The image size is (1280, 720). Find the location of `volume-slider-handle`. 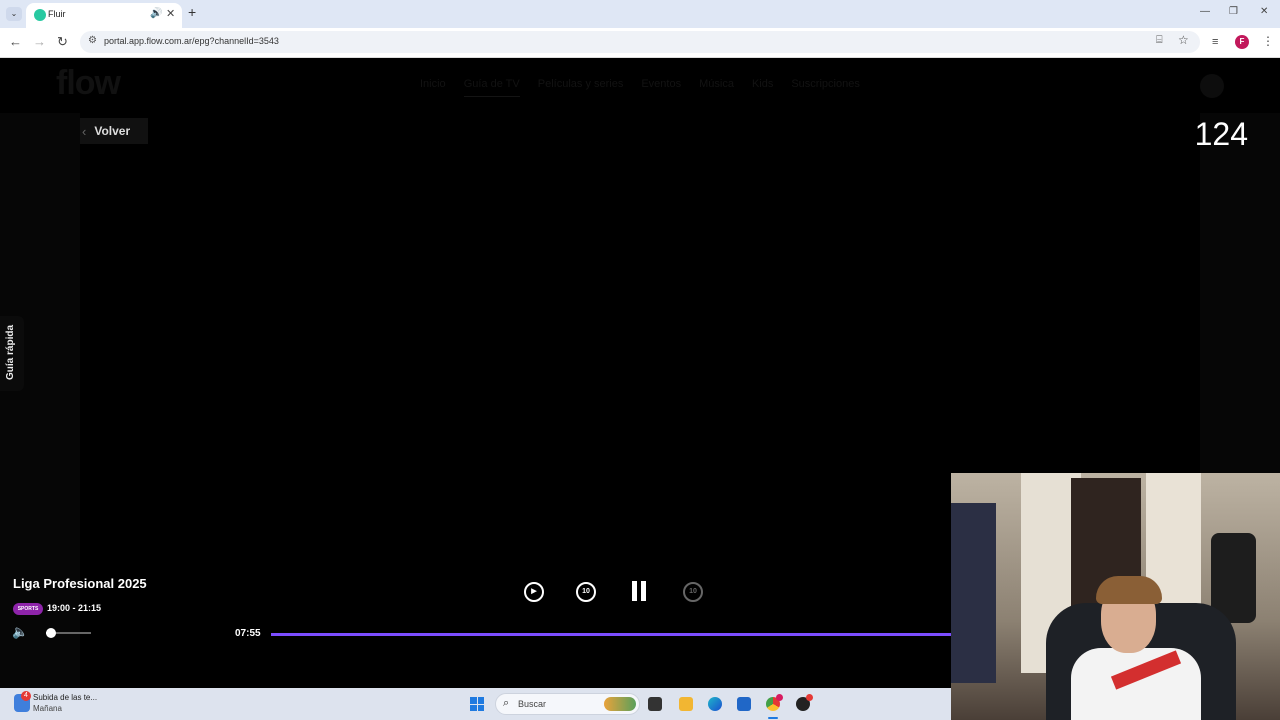

volume-slider-handle is located at coordinates (50, 633).